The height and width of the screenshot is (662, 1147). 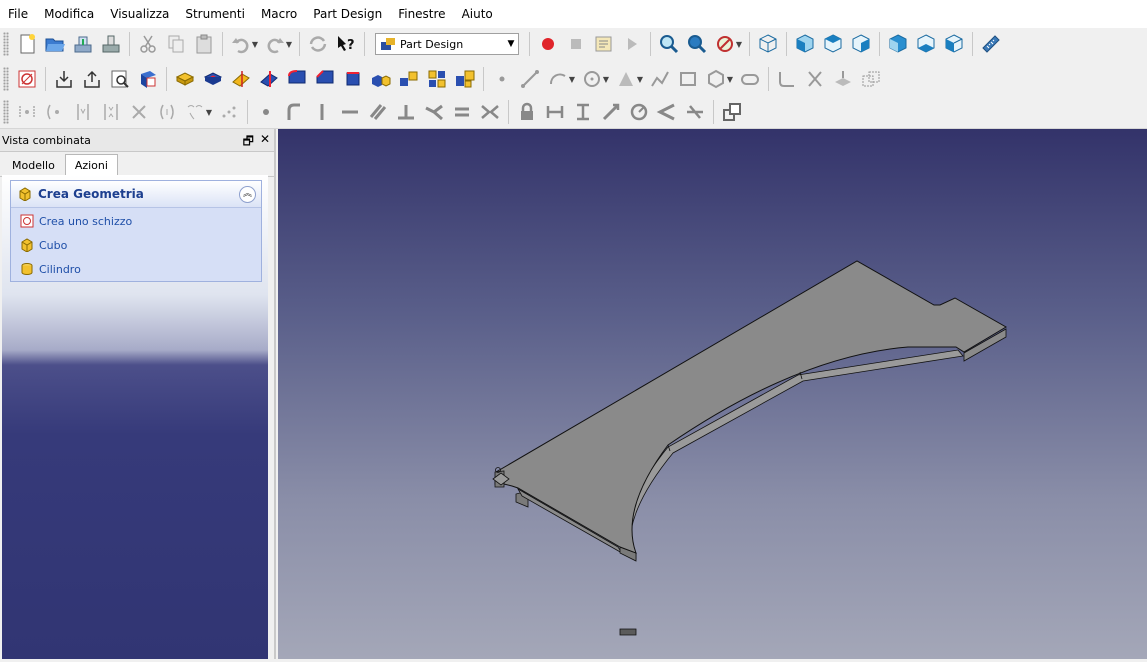 What do you see at coordinates (215, 14) in the screenshot?
I see `menu-strumenti: Strumenti` at bounding box center [215, 14].